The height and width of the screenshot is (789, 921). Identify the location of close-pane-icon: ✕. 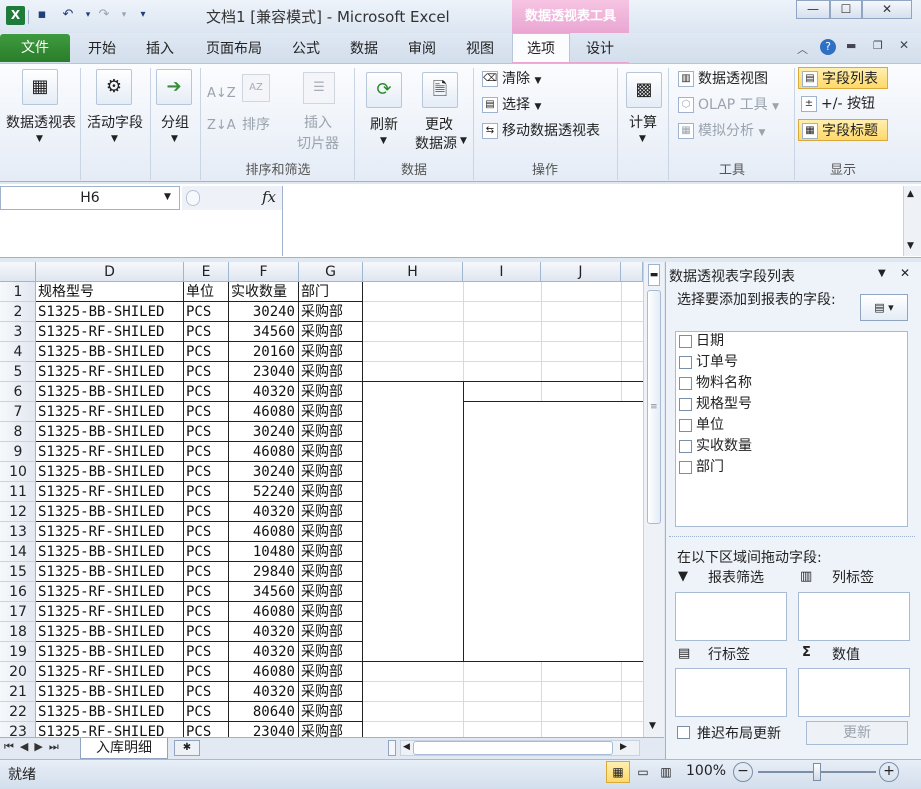
(905, 273).